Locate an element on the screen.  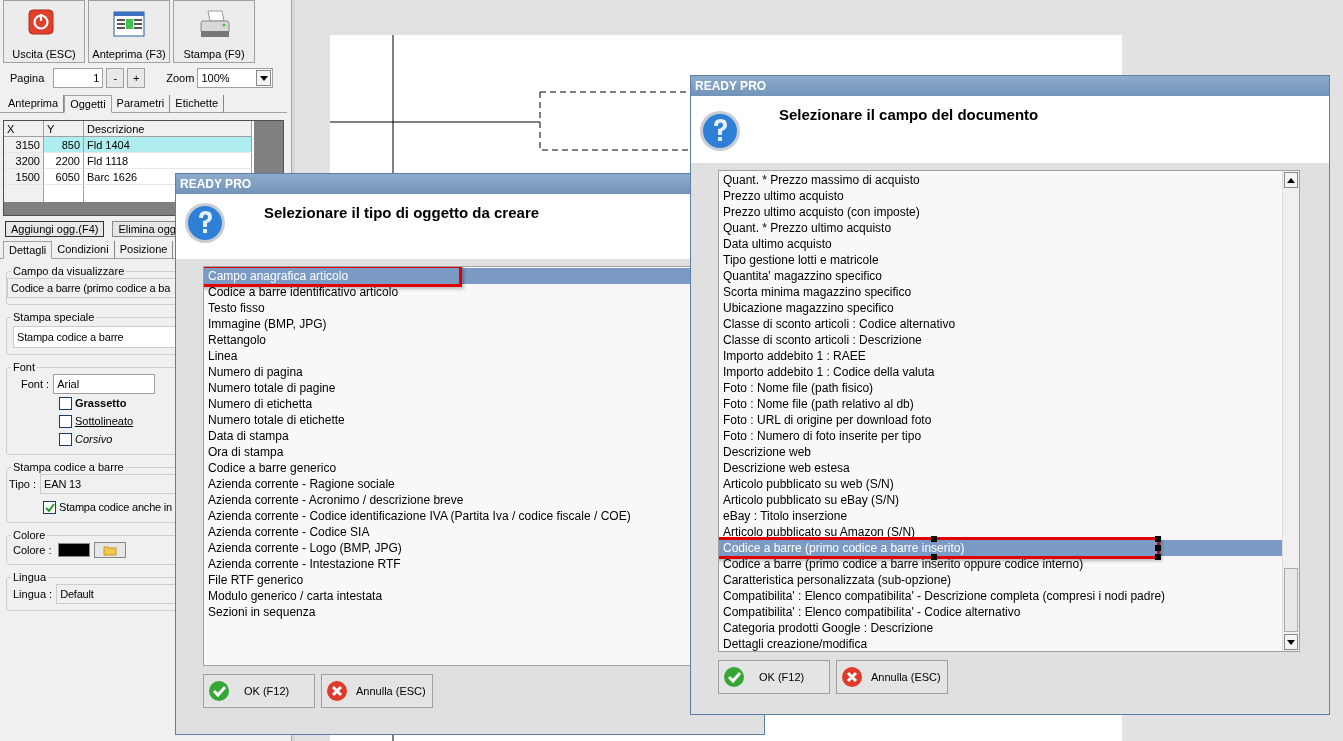
check-icon is located at coordinates (49, 507).